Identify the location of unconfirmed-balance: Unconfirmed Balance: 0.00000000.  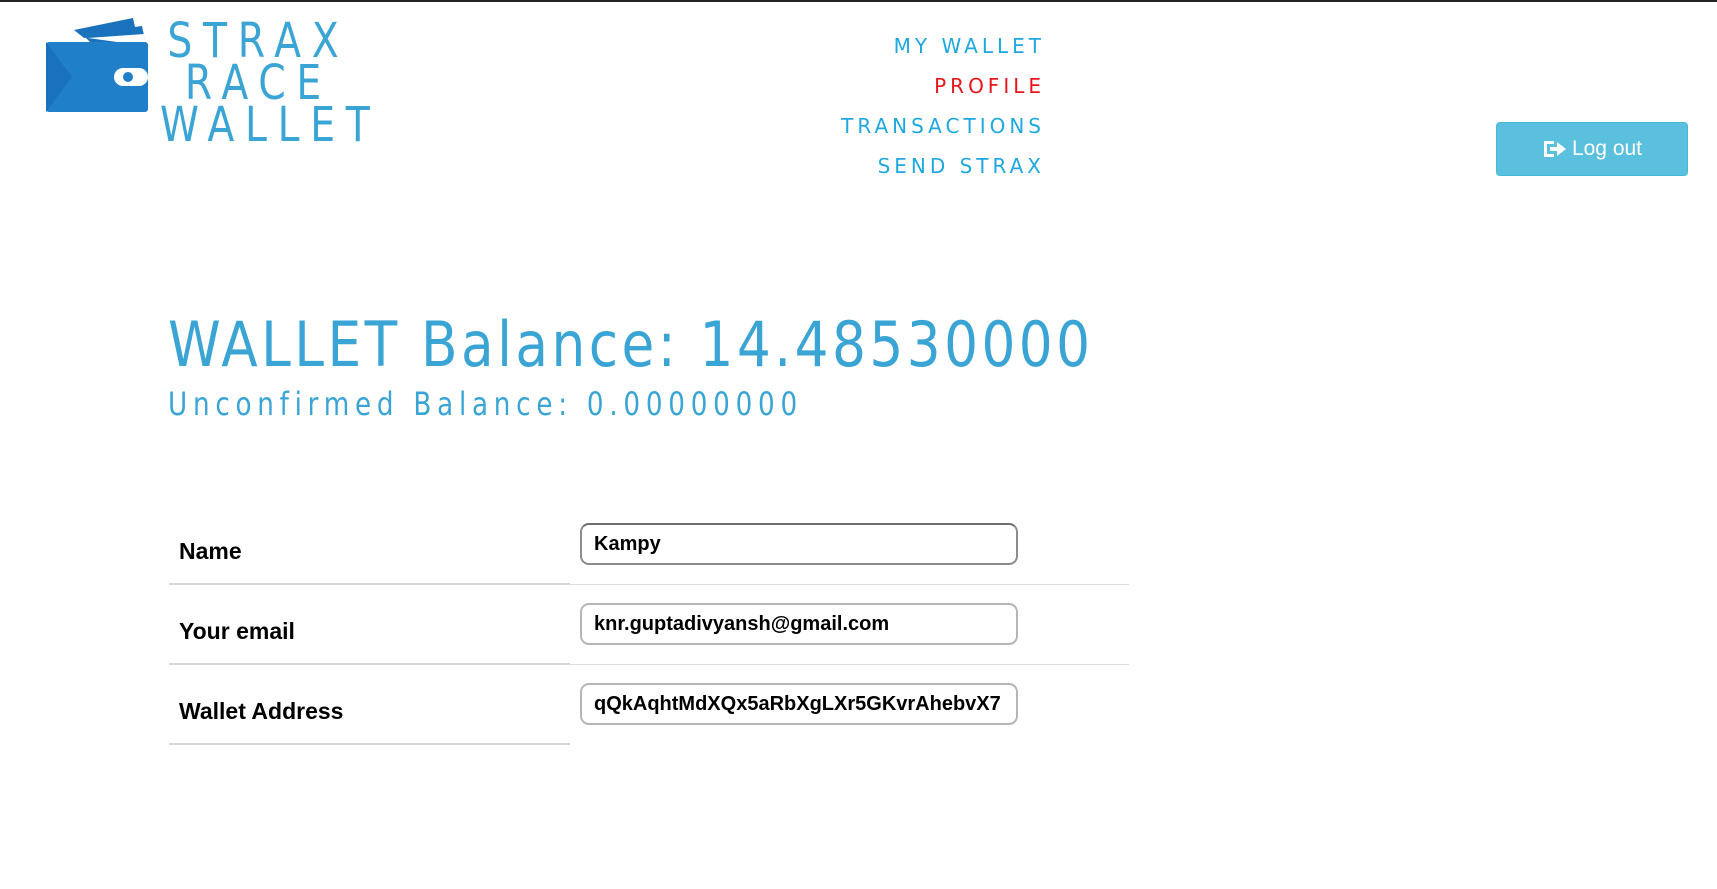
(485, 404).